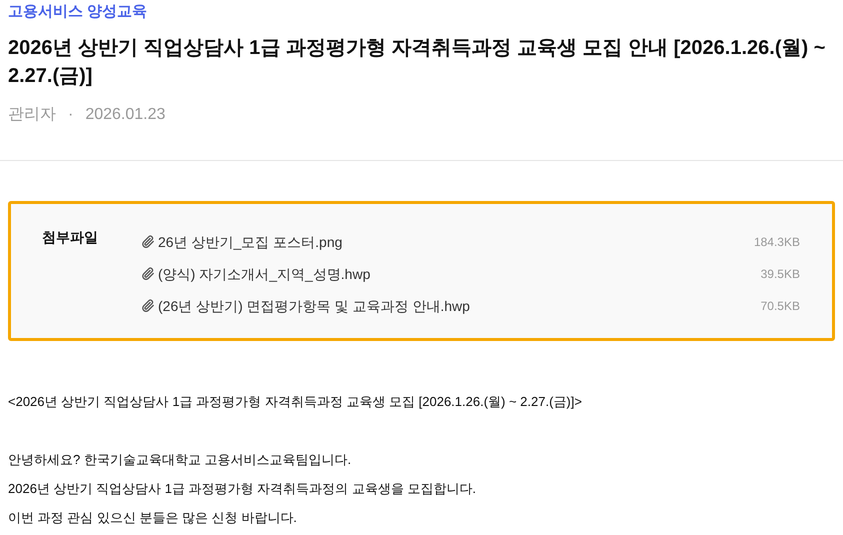  What do you see at coordinates (780, 274) in the screenshot?
I see `file-size: 39.5KB` at bounding box center [780, 274].